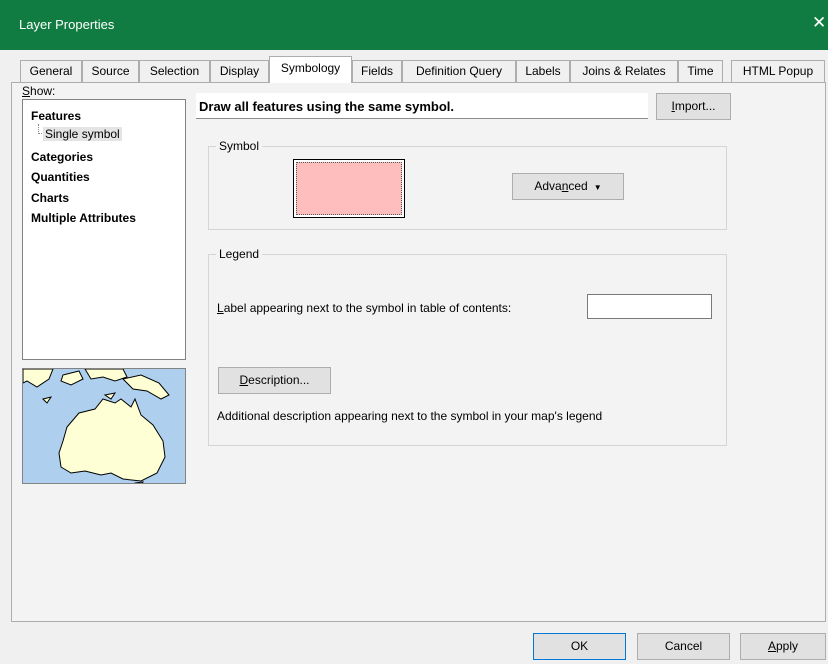 This screenshot has height=664, width=828. Describe the element at coordinates (62, 157) in the screenshot. I see `show-item-categories: Categories` at that location.